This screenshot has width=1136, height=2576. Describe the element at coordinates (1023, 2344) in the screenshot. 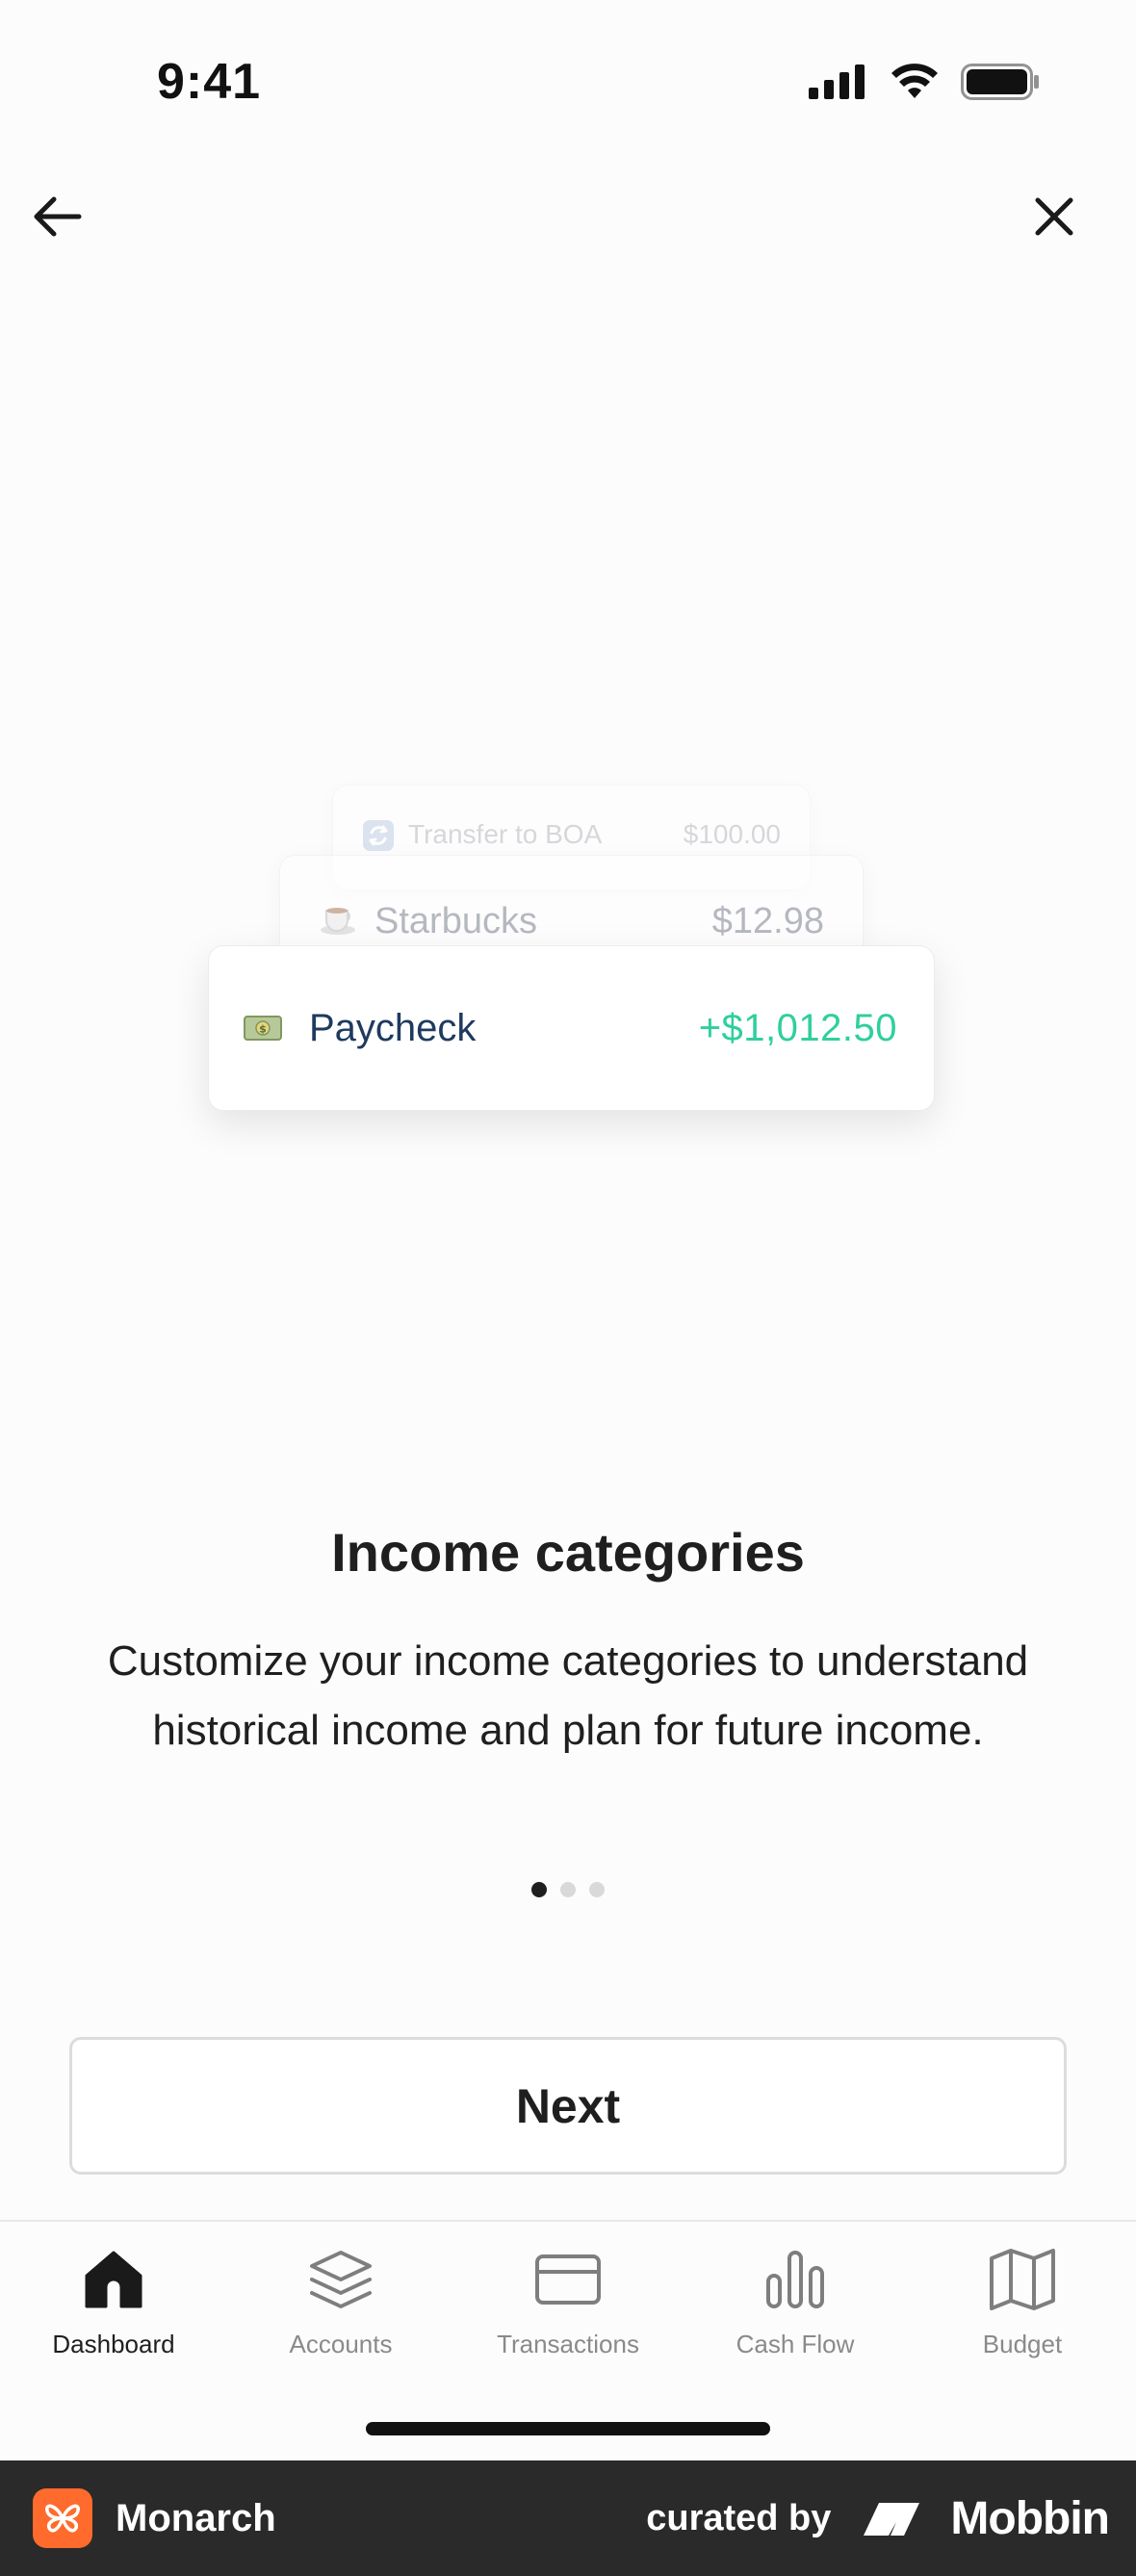

I see `tab-label: Budget` at that location.